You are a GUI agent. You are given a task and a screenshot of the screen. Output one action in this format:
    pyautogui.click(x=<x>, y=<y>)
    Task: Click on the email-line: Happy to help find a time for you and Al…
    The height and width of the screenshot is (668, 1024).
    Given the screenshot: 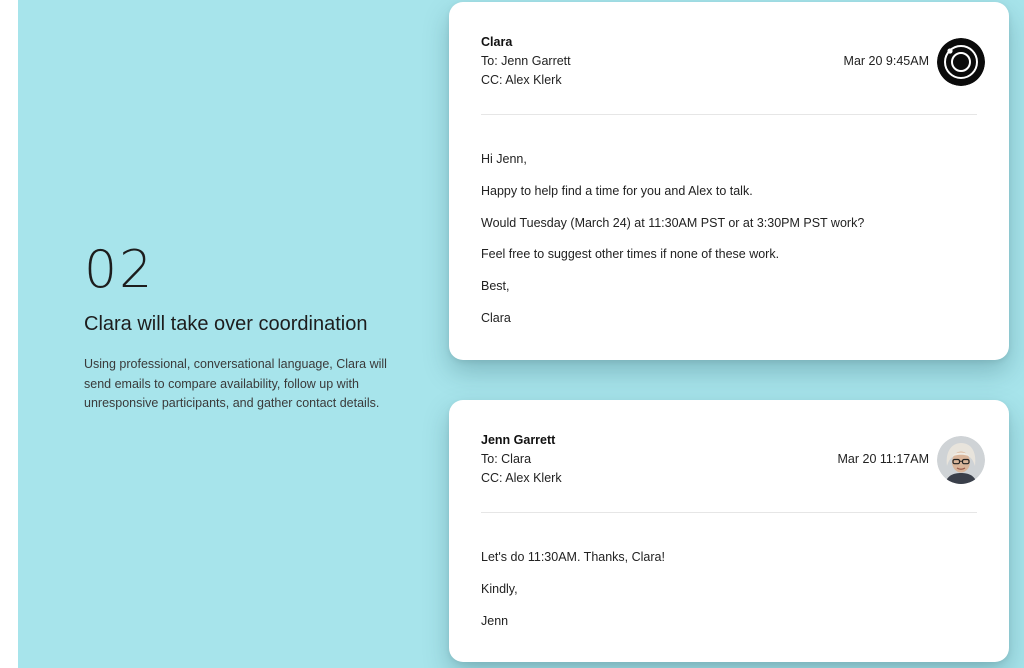 What is the action you would take?
    pyautogui.click(x=617, y=190)
    